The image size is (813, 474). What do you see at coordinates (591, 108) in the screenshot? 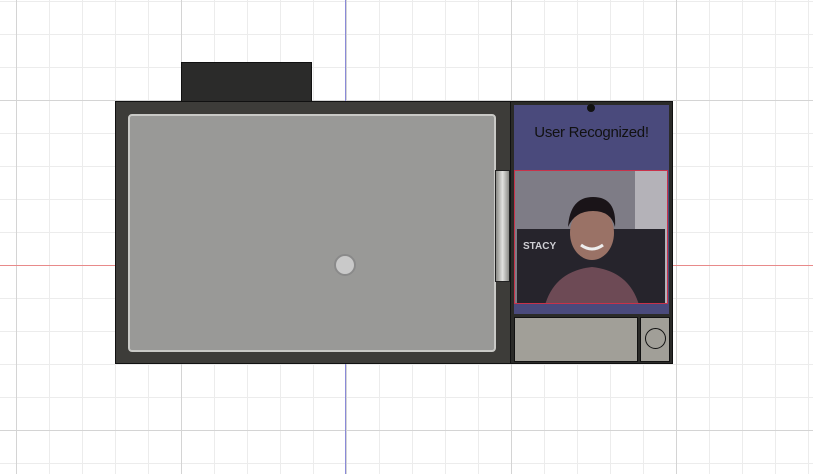
I see `camera-icon` at bounding box center [591, 108].